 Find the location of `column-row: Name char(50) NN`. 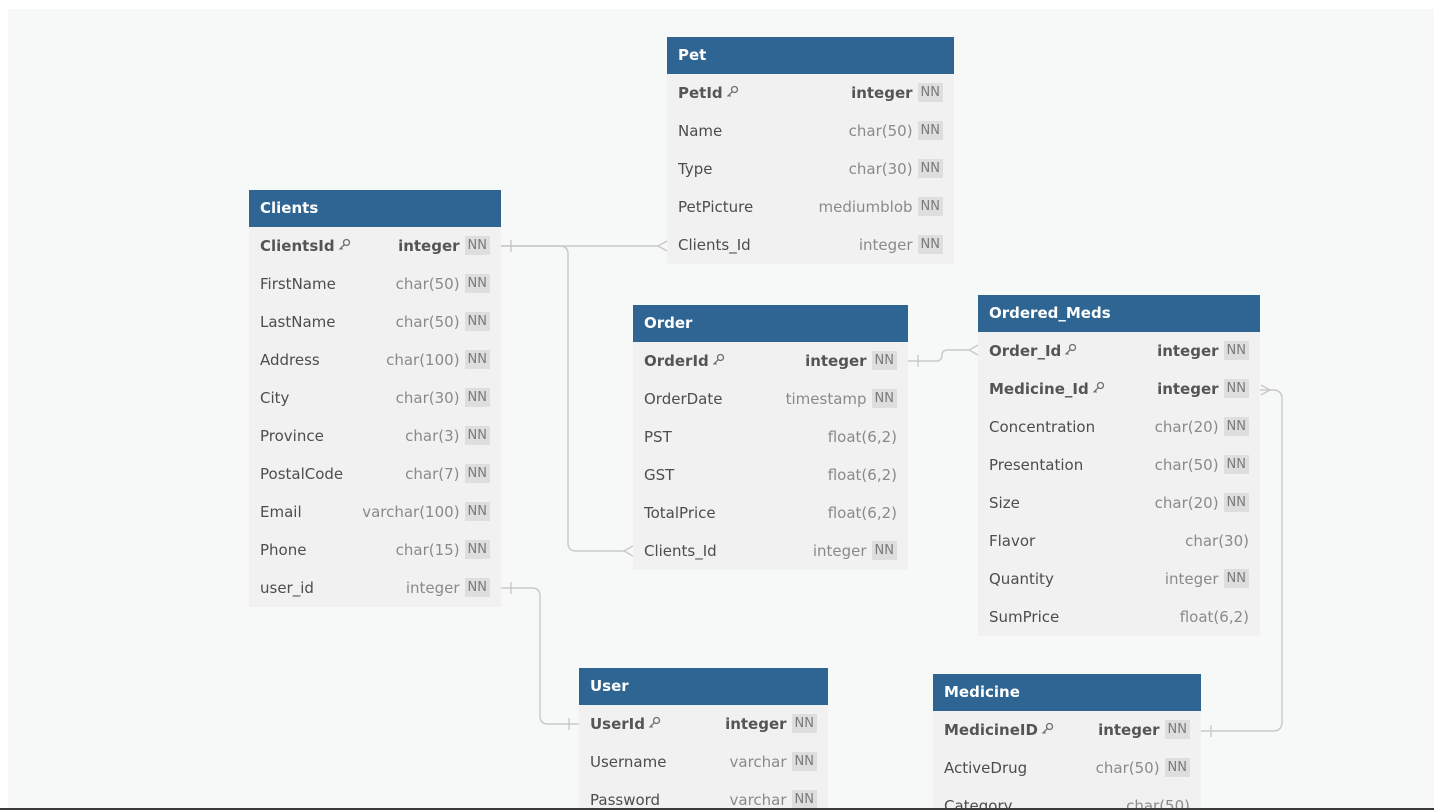

column-row: Name char(50) NN is located at coordinates (810, 131).